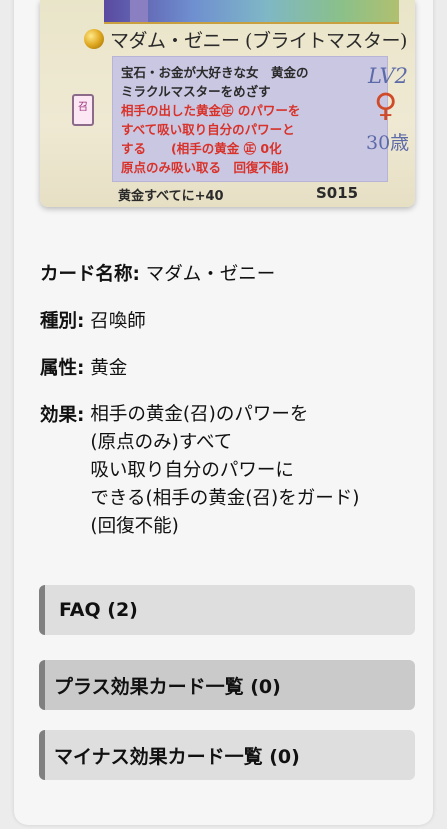 This screenshot has width=447, height=829. I want to click on info-card-name: カード名称: マダム・ゼニー, so click(157, 273).